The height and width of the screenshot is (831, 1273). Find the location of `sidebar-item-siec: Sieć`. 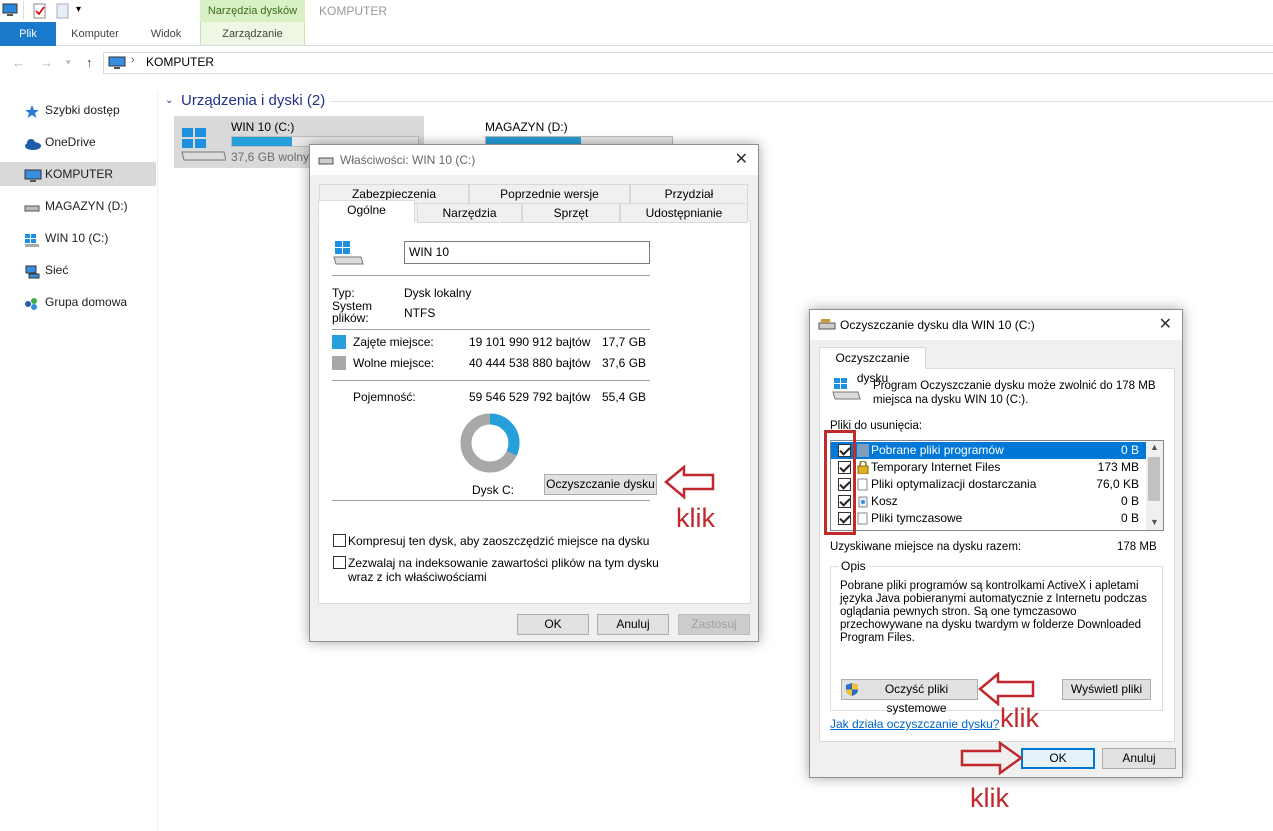

sidebar-item-siec: Sieć is located at coordinates (78, 270).